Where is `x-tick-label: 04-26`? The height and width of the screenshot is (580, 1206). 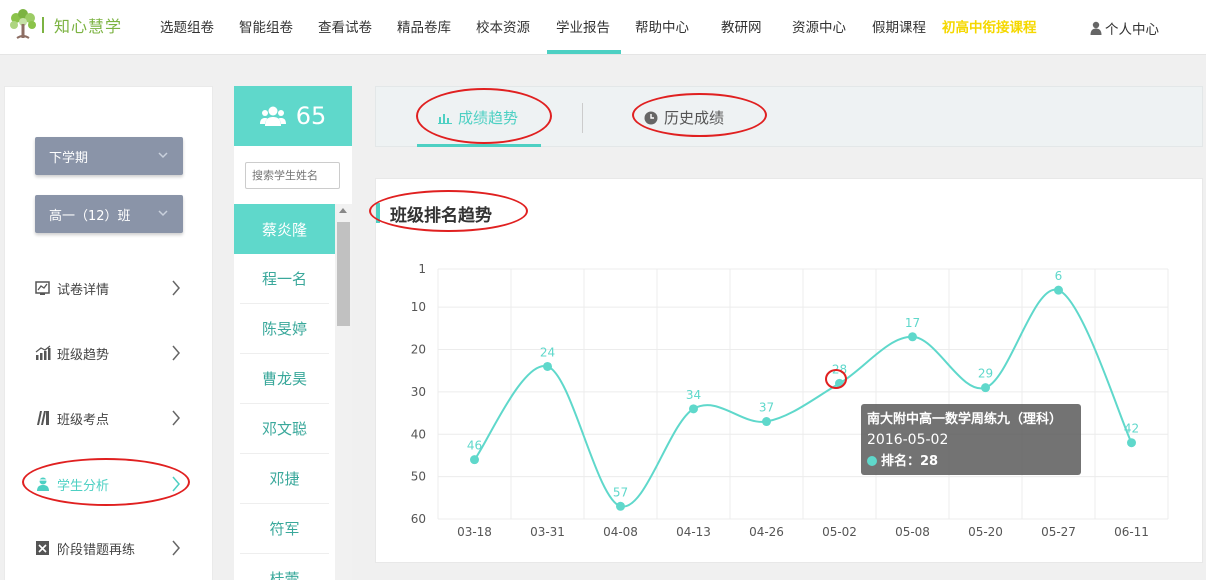
x-tick-label: 04-26 is located at coordinates (766, 532).